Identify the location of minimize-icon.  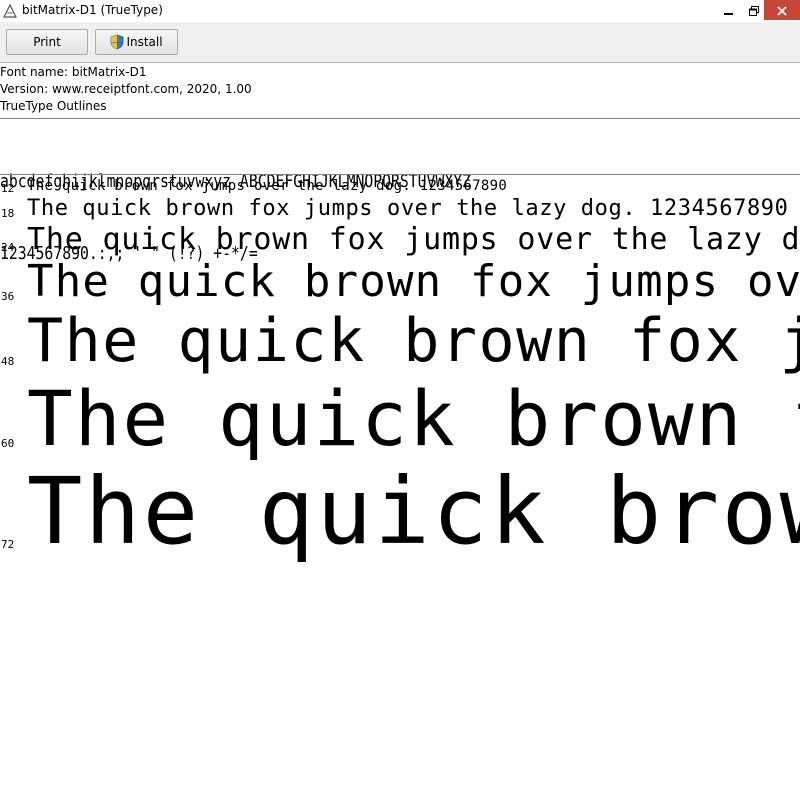
(729, 10).